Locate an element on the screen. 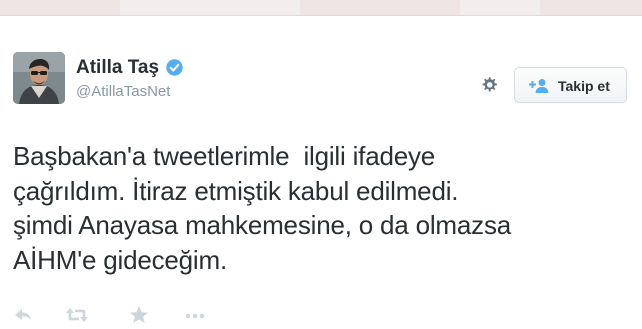  background-strip is located at coordinates (321, 8).